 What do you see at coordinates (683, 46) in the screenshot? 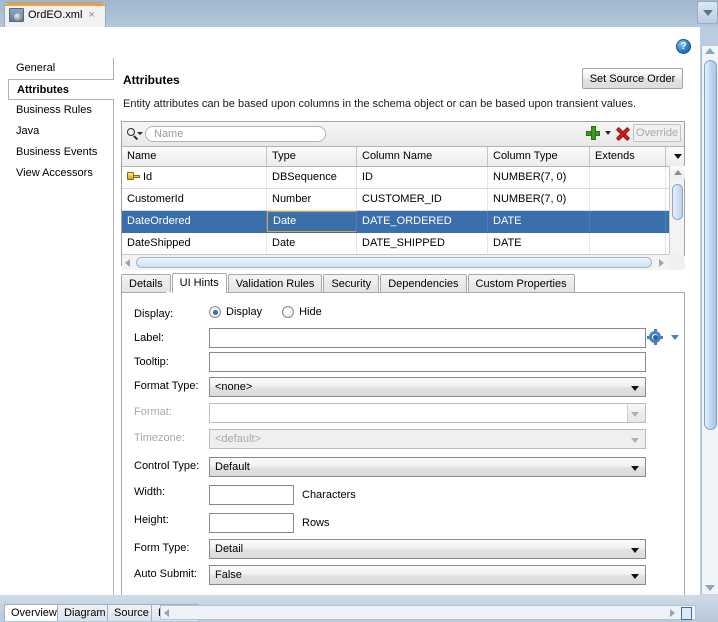
I see `help-icon: ?` at bounding box center [683, 46].